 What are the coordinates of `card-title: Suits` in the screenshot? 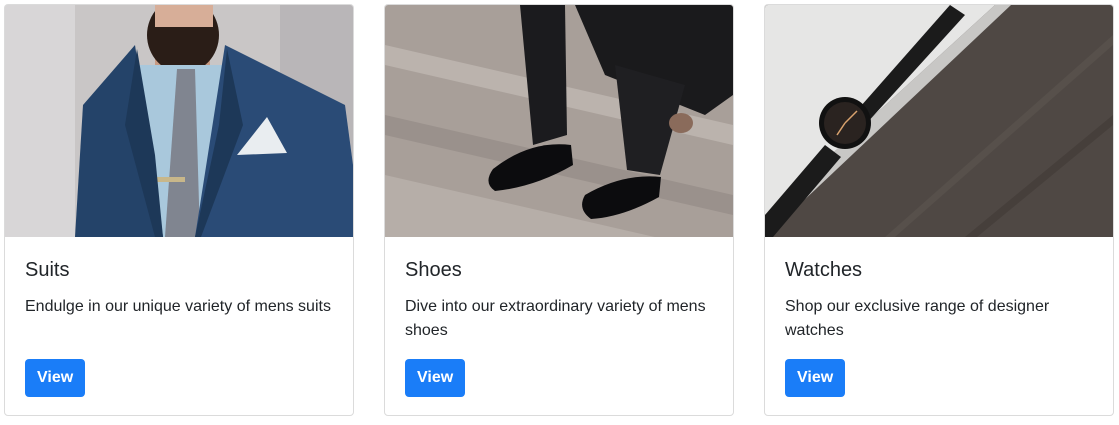 It's located at (47, 270).